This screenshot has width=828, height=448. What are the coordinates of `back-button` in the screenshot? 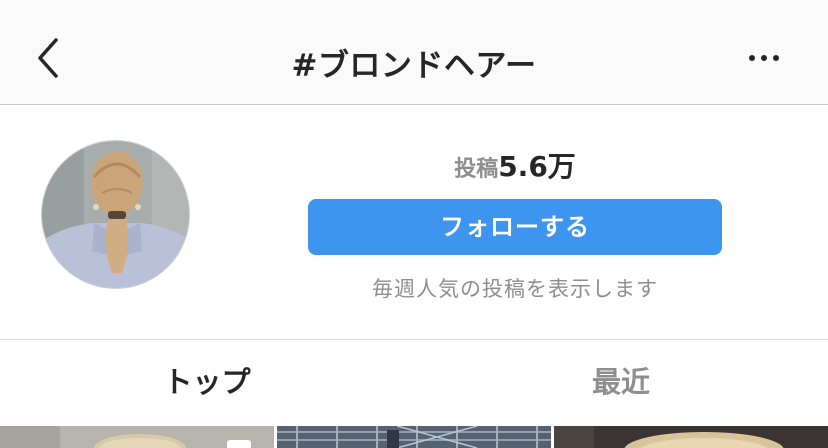 It's located at (50, 58).